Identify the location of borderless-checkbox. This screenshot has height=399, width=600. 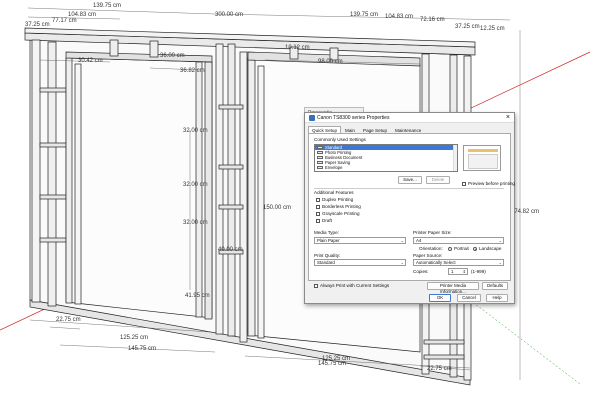
(318, 207).